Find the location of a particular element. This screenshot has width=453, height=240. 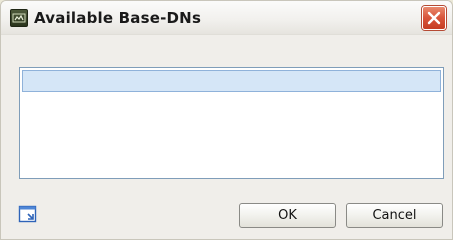

dialog-title: Available Base-DNs is located at coordinates (118, 18).